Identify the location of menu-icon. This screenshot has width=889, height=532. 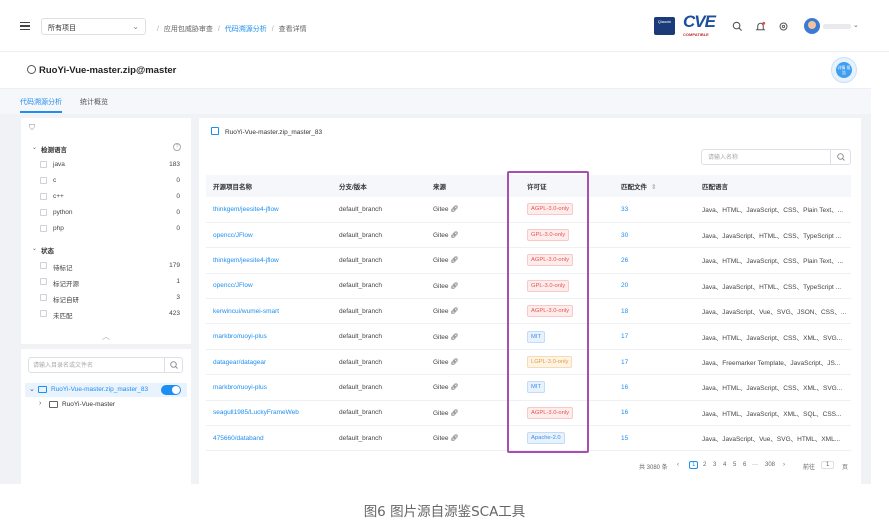
(25, 26).